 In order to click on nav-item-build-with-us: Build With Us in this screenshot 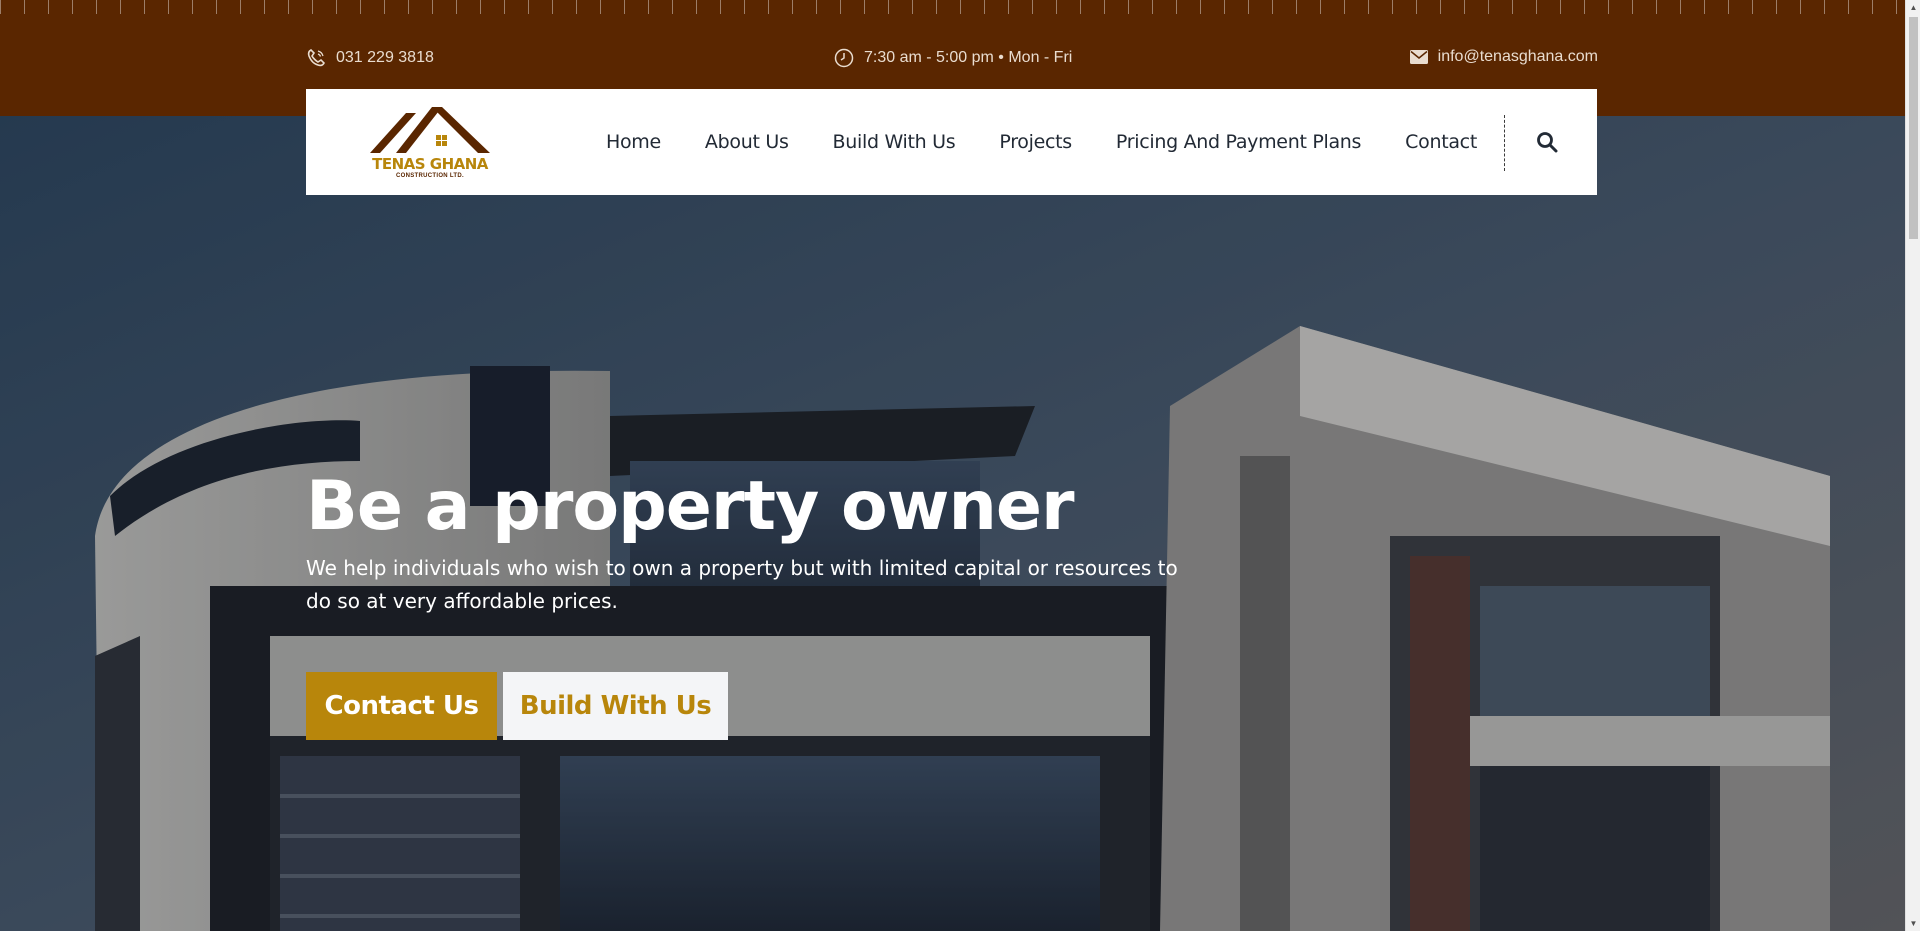, I will do `click(894, 142)`.